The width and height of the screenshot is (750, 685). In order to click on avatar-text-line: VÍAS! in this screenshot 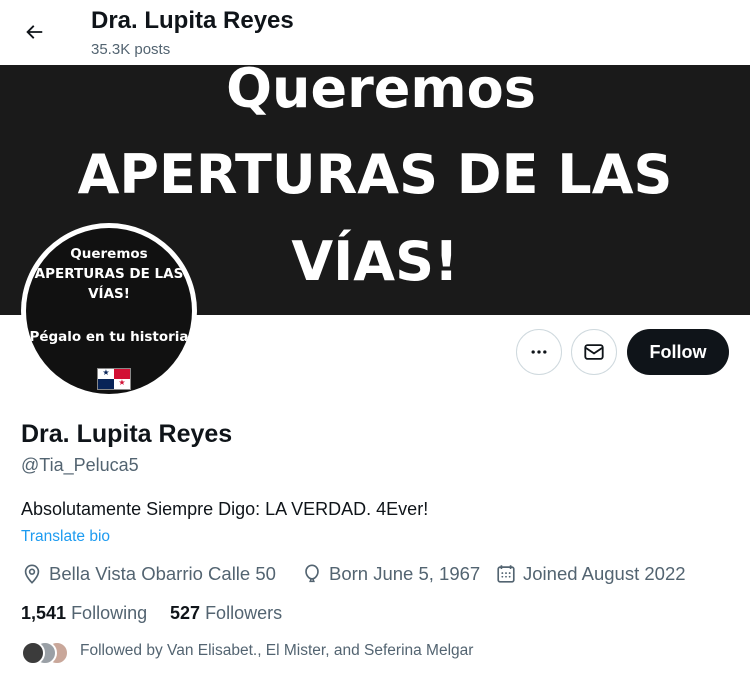, I will do `click(109, 294)`.